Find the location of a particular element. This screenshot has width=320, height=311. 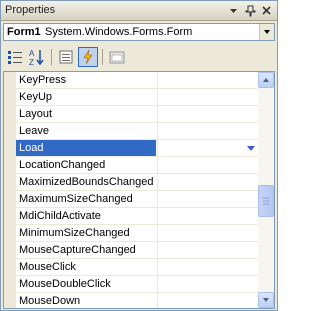

event-name: KeyUp is located at coordinates (36, 97).